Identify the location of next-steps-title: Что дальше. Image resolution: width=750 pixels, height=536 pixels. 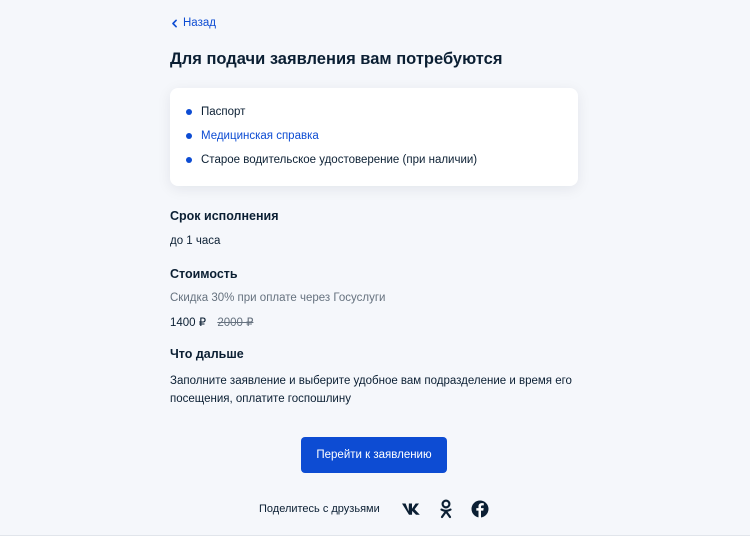
(207, 354).